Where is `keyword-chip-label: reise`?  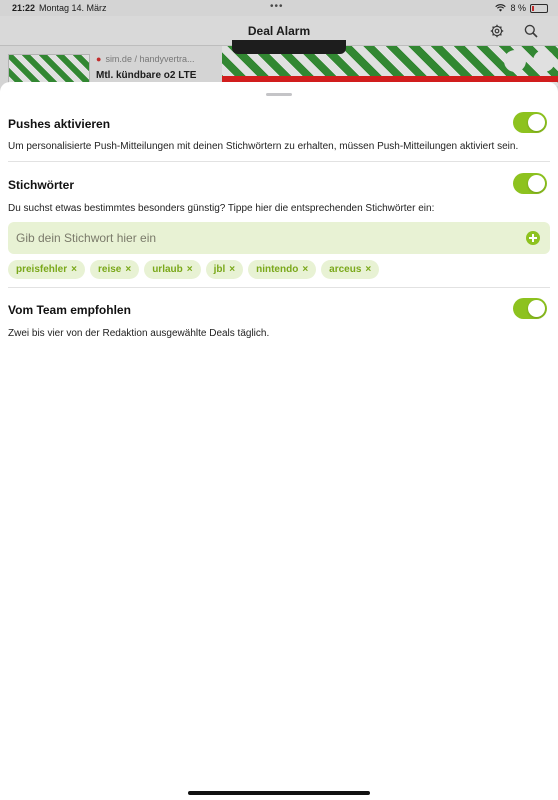
keyword-chip-label: reise is located at coordinates (109, 269).